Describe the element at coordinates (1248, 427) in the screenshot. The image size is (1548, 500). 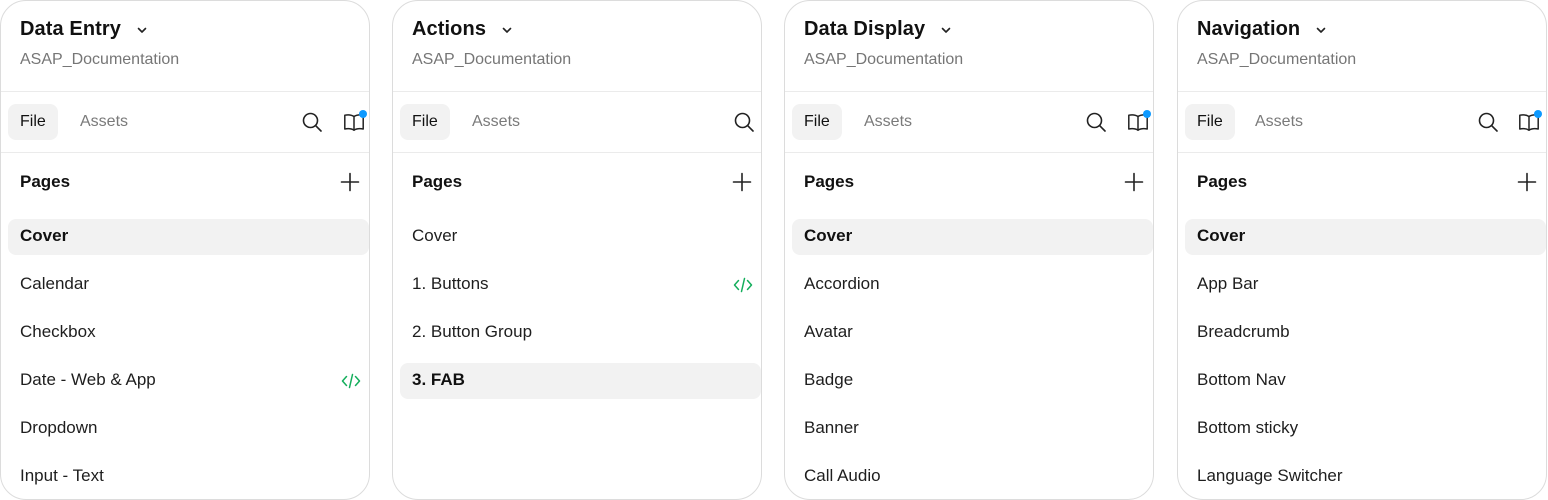
I see `page-item-label: Bottom sticky` at that location.